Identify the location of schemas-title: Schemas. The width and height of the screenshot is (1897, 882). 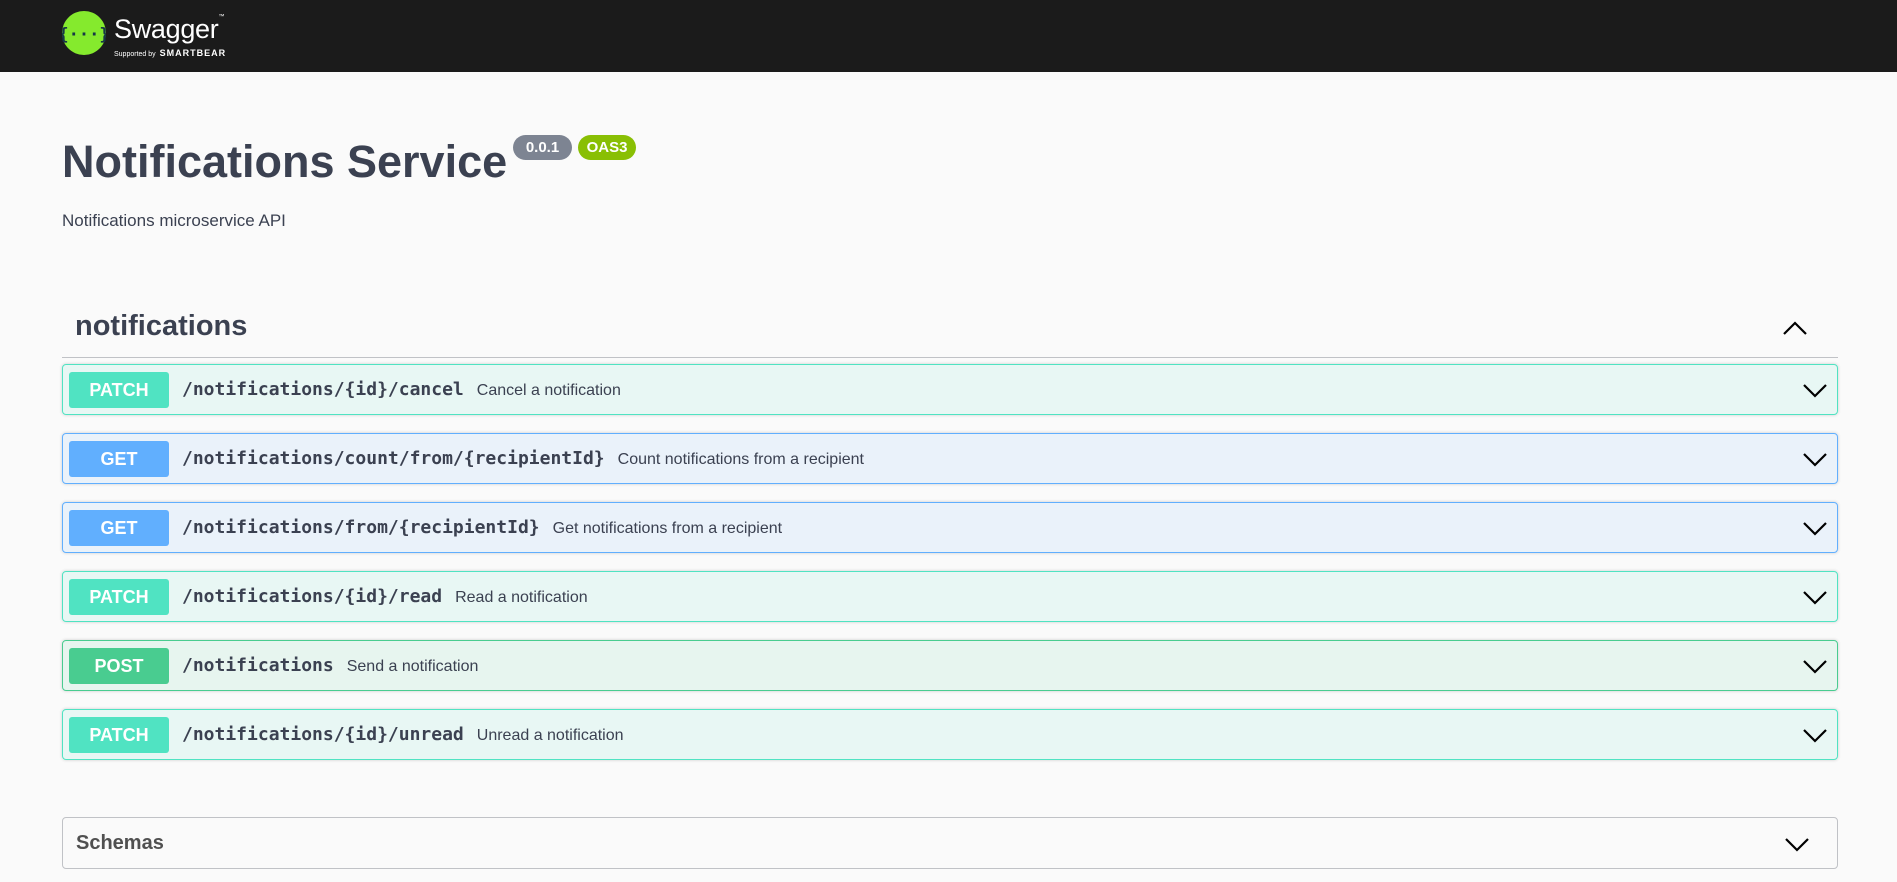
(120, 843).